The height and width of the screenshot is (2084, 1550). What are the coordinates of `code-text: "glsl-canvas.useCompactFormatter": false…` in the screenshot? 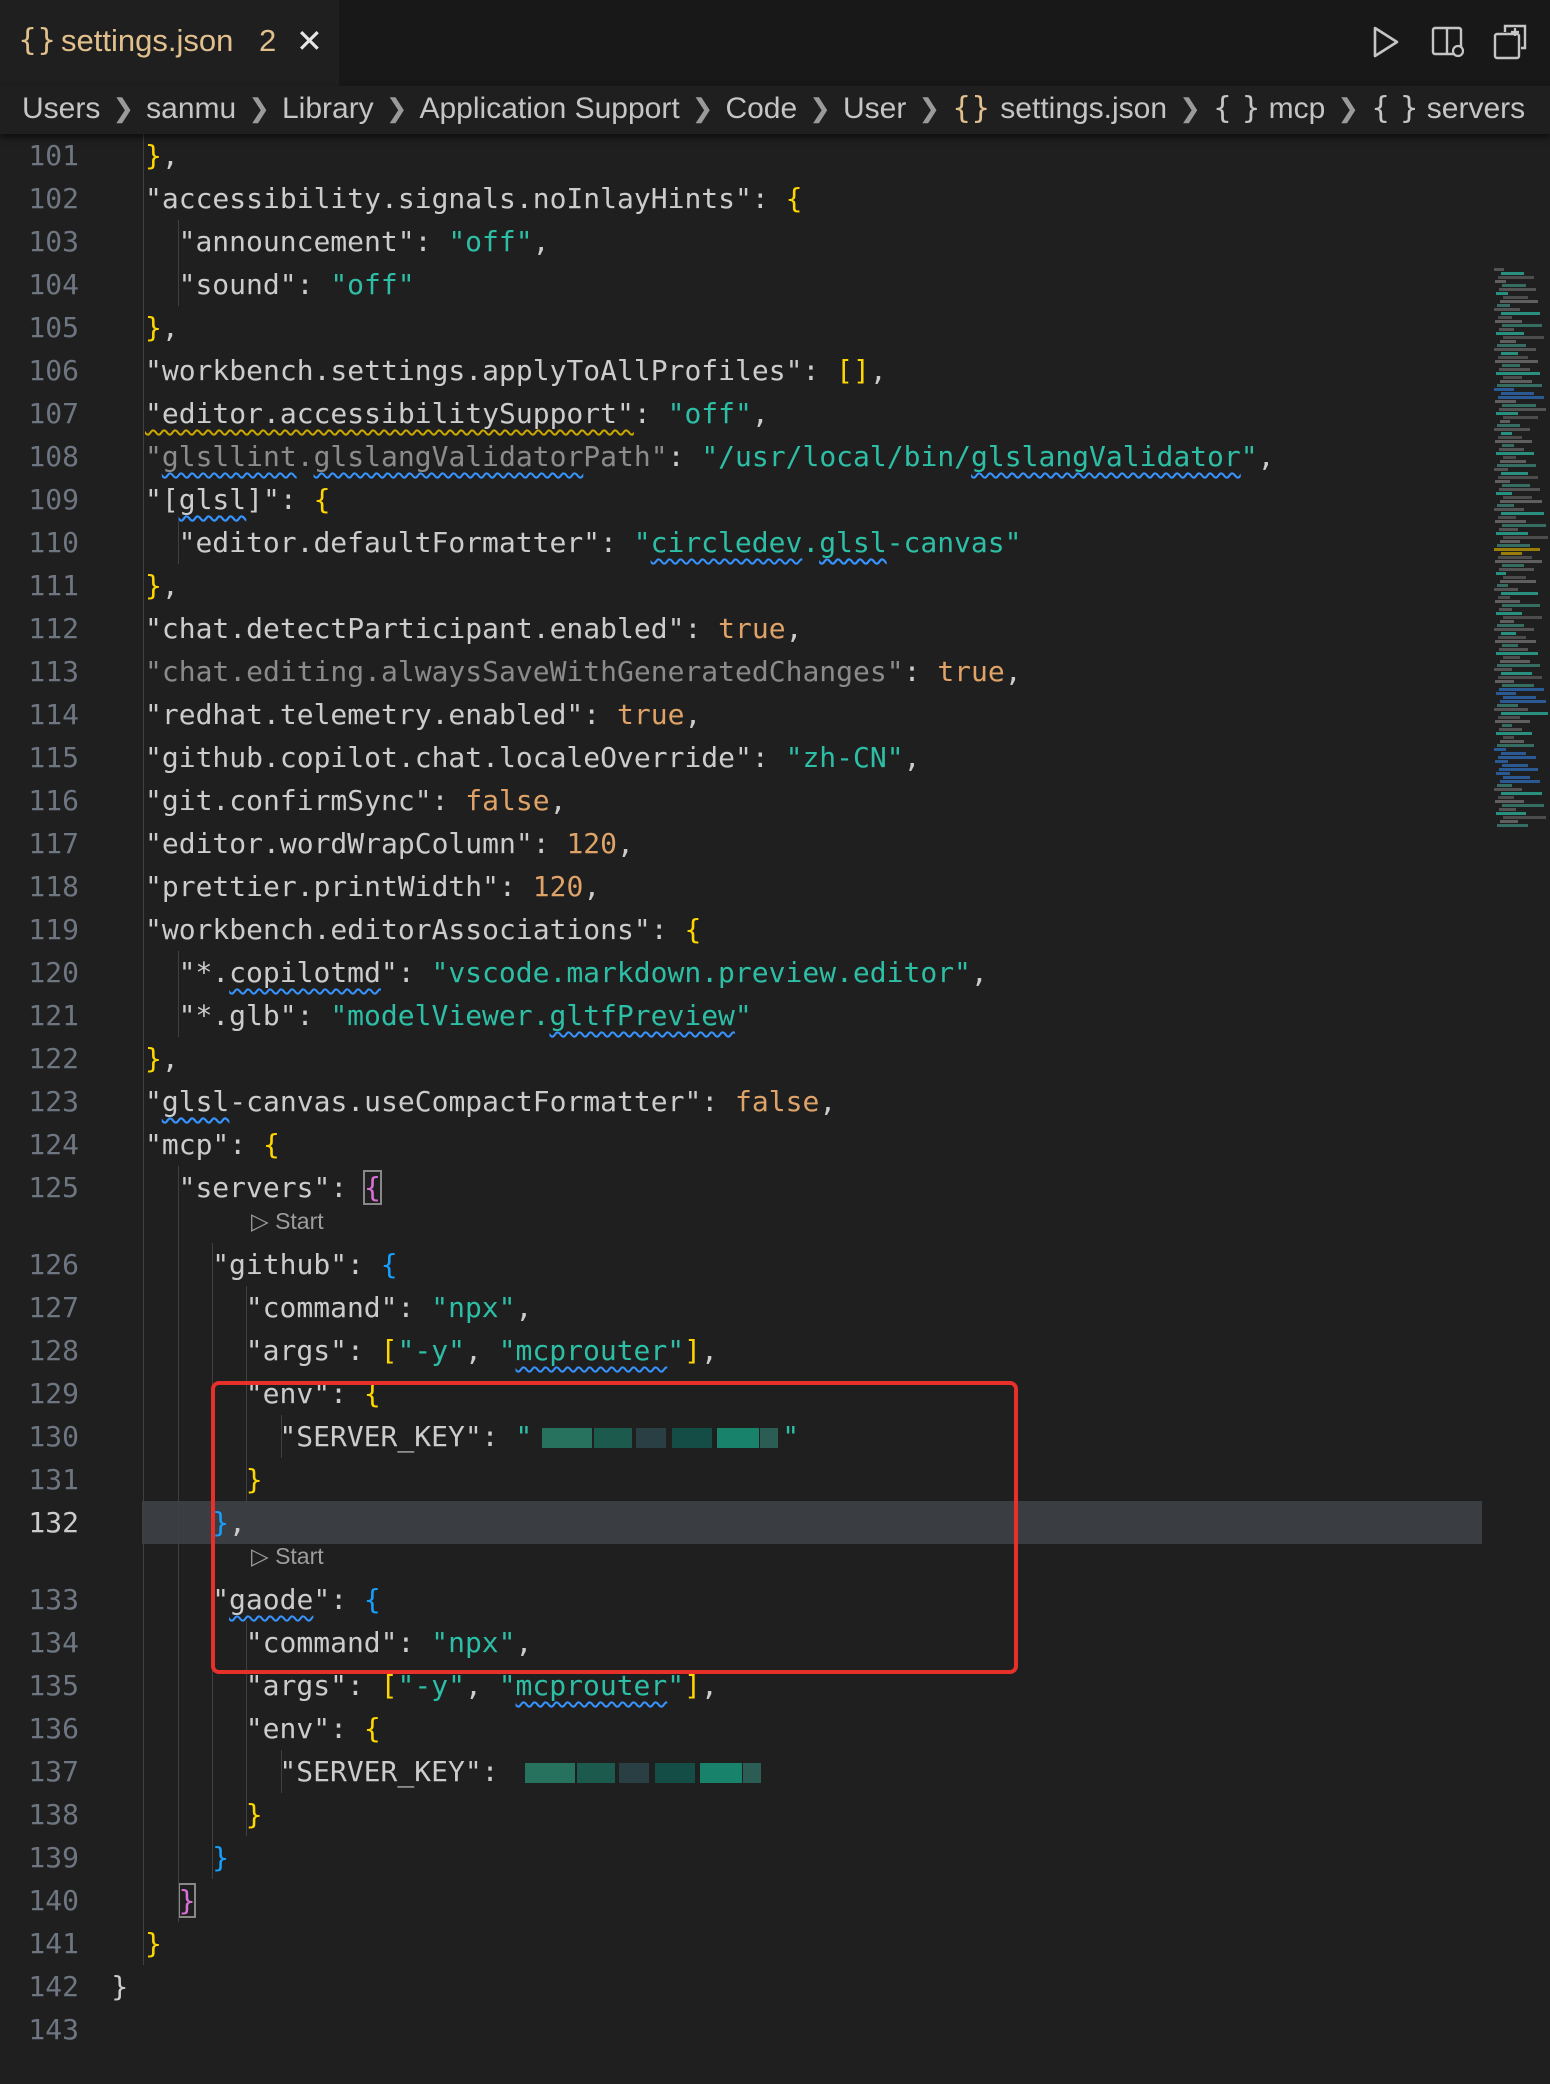 It's located at (491, 1101).